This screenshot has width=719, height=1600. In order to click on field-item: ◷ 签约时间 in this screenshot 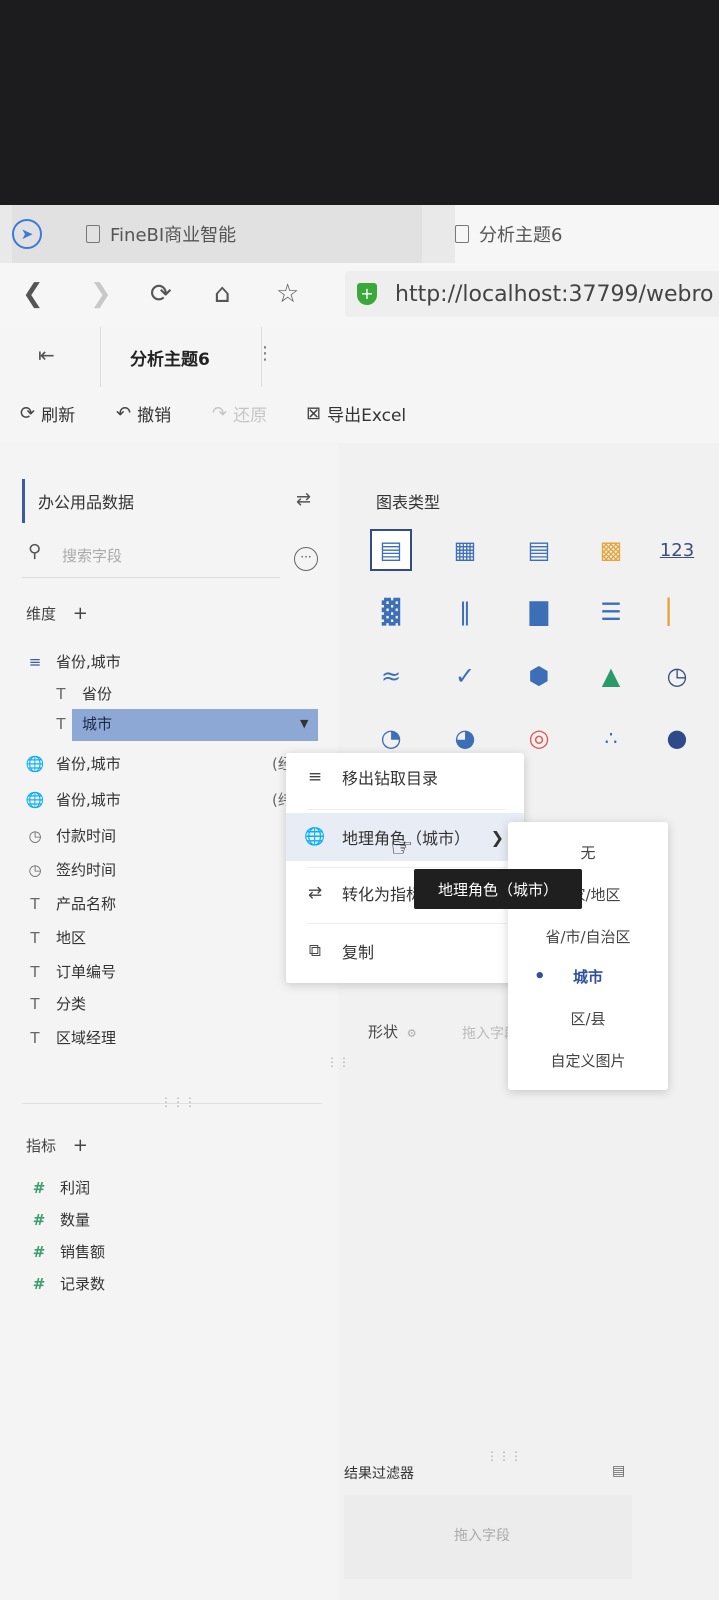, I will do `click(70, 869)`.